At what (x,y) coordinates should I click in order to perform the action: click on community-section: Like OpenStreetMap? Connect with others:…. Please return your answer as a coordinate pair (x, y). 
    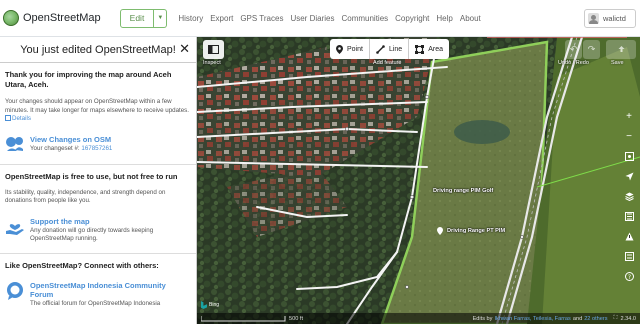
    Looking at the image, I should click on (98, 280).